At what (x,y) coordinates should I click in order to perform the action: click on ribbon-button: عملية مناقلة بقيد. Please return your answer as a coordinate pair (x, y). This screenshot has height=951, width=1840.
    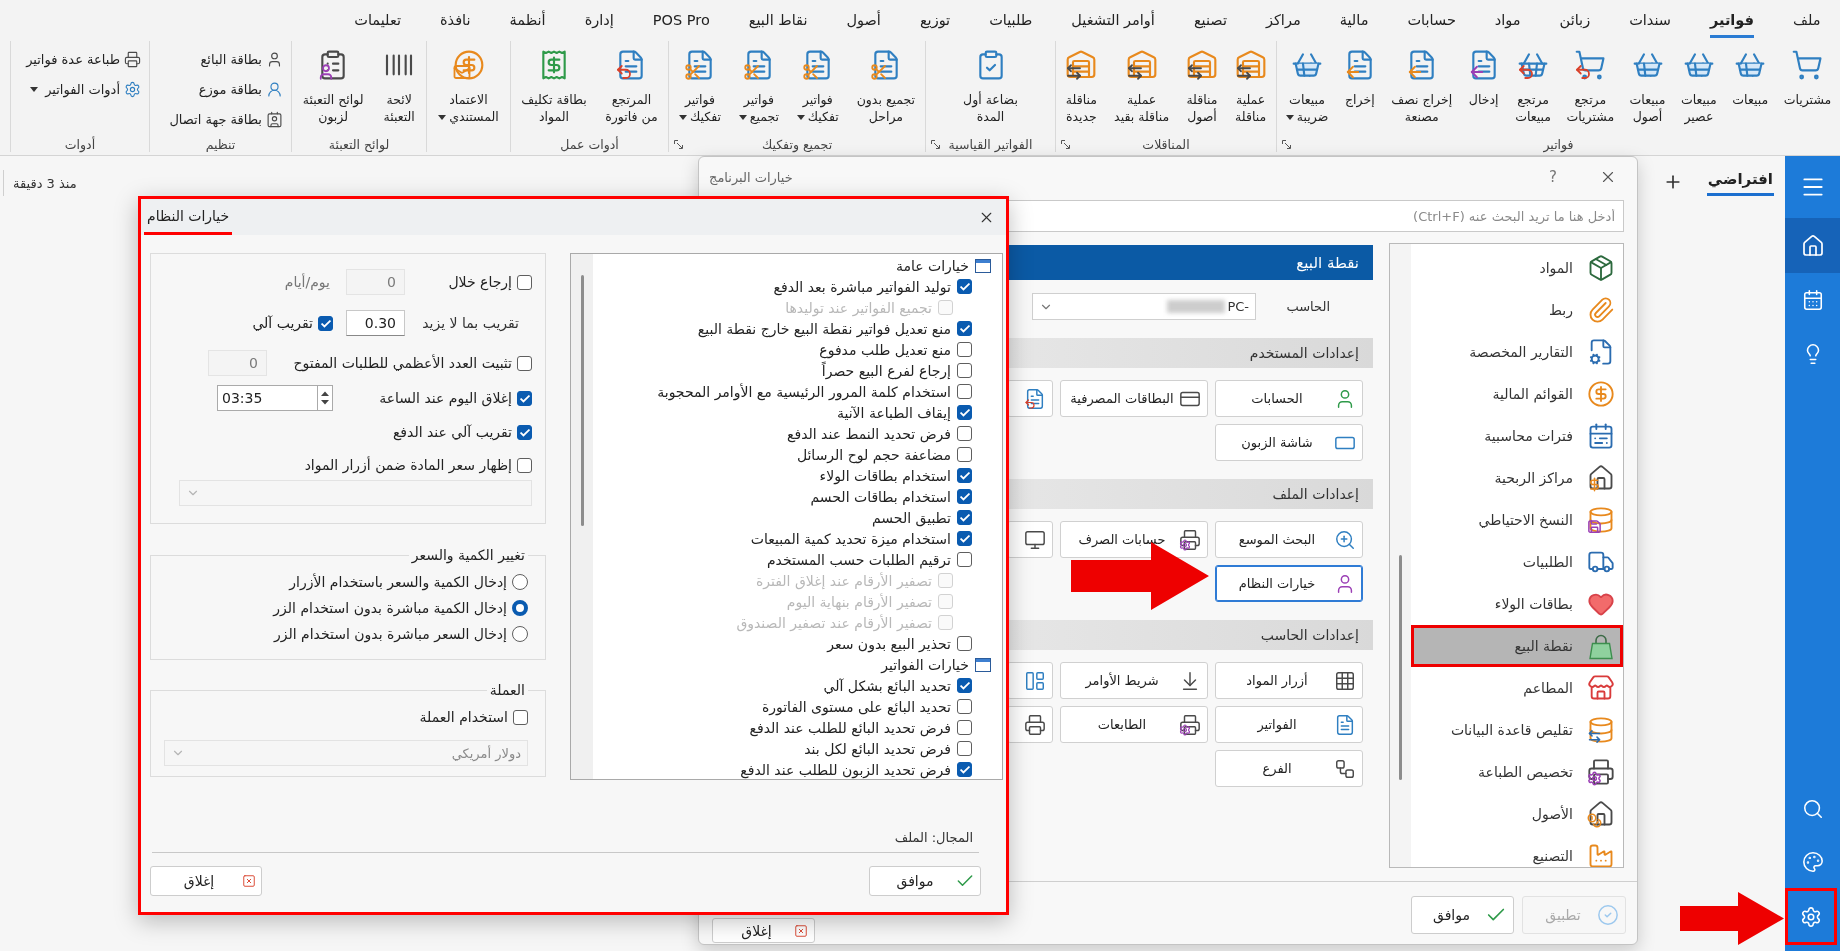
    Looking at the image, I should click on (1142, 84).